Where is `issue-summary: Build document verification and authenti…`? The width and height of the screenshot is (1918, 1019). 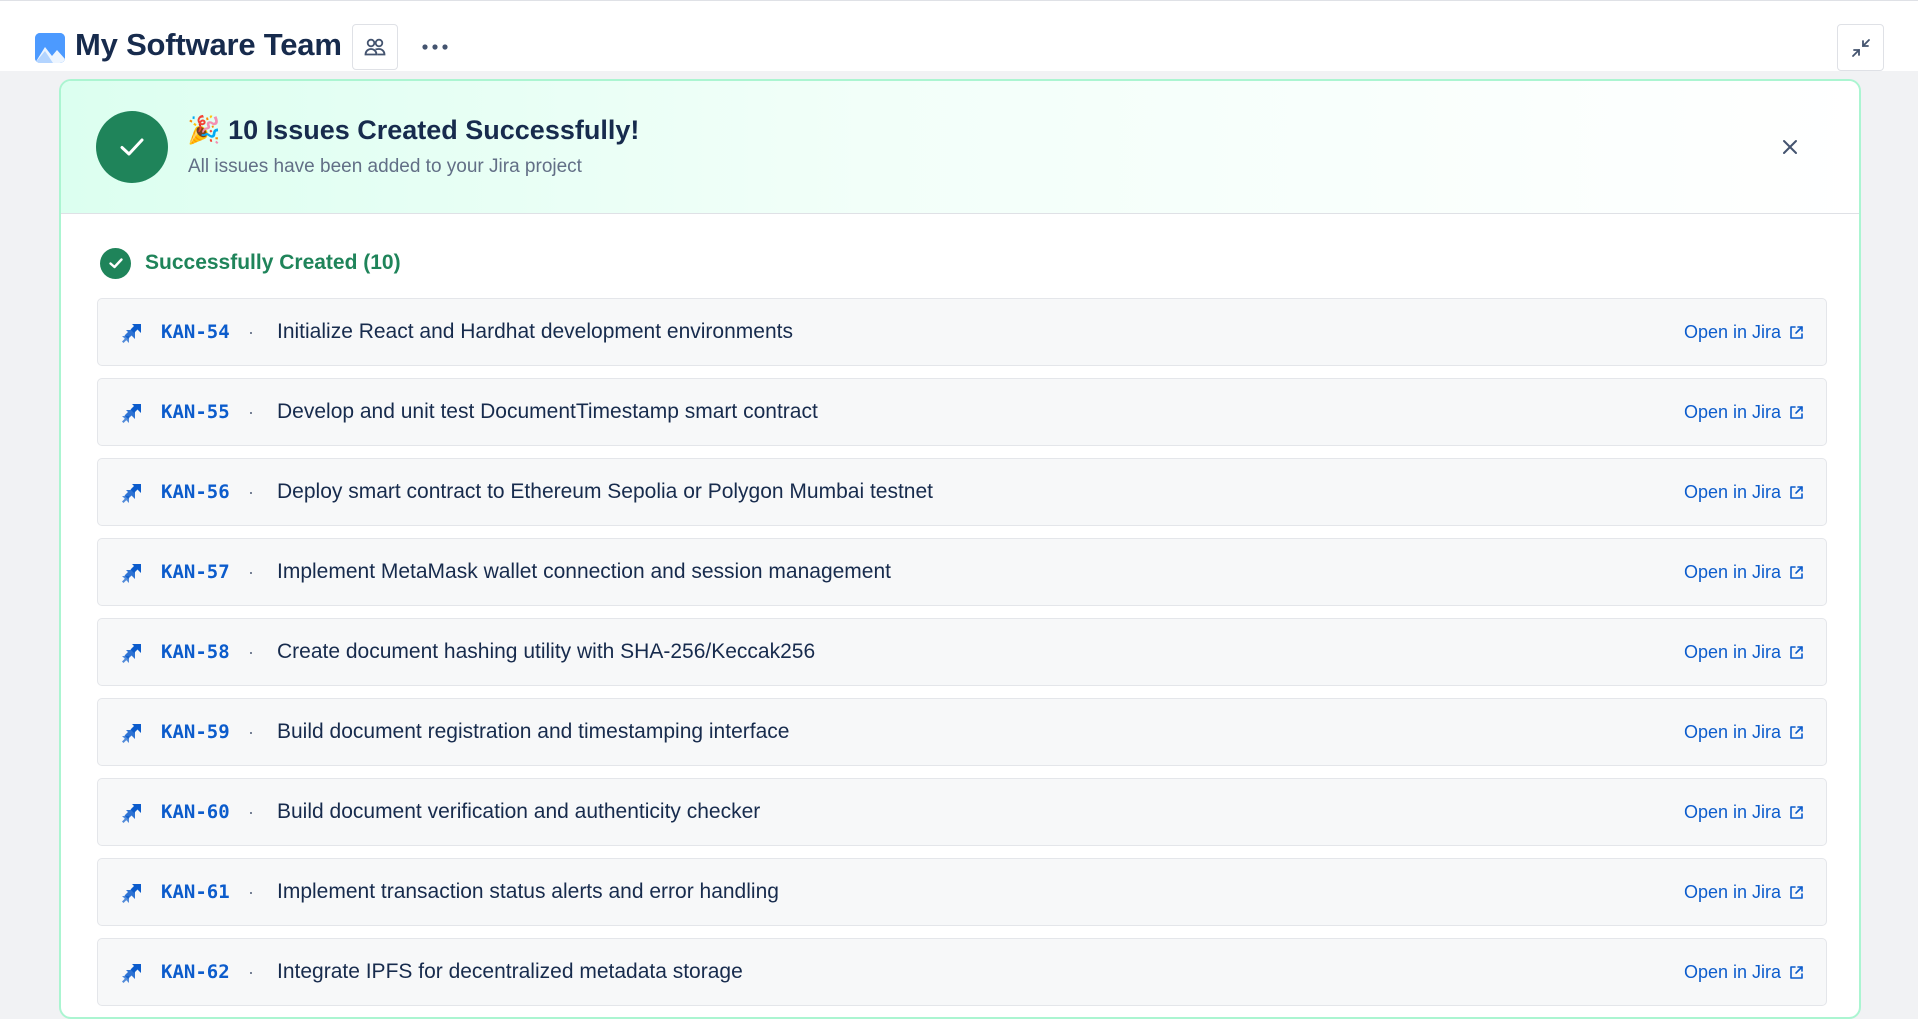
issue-summary: Build document verification and authenti… is located at coordinates (519, 811).